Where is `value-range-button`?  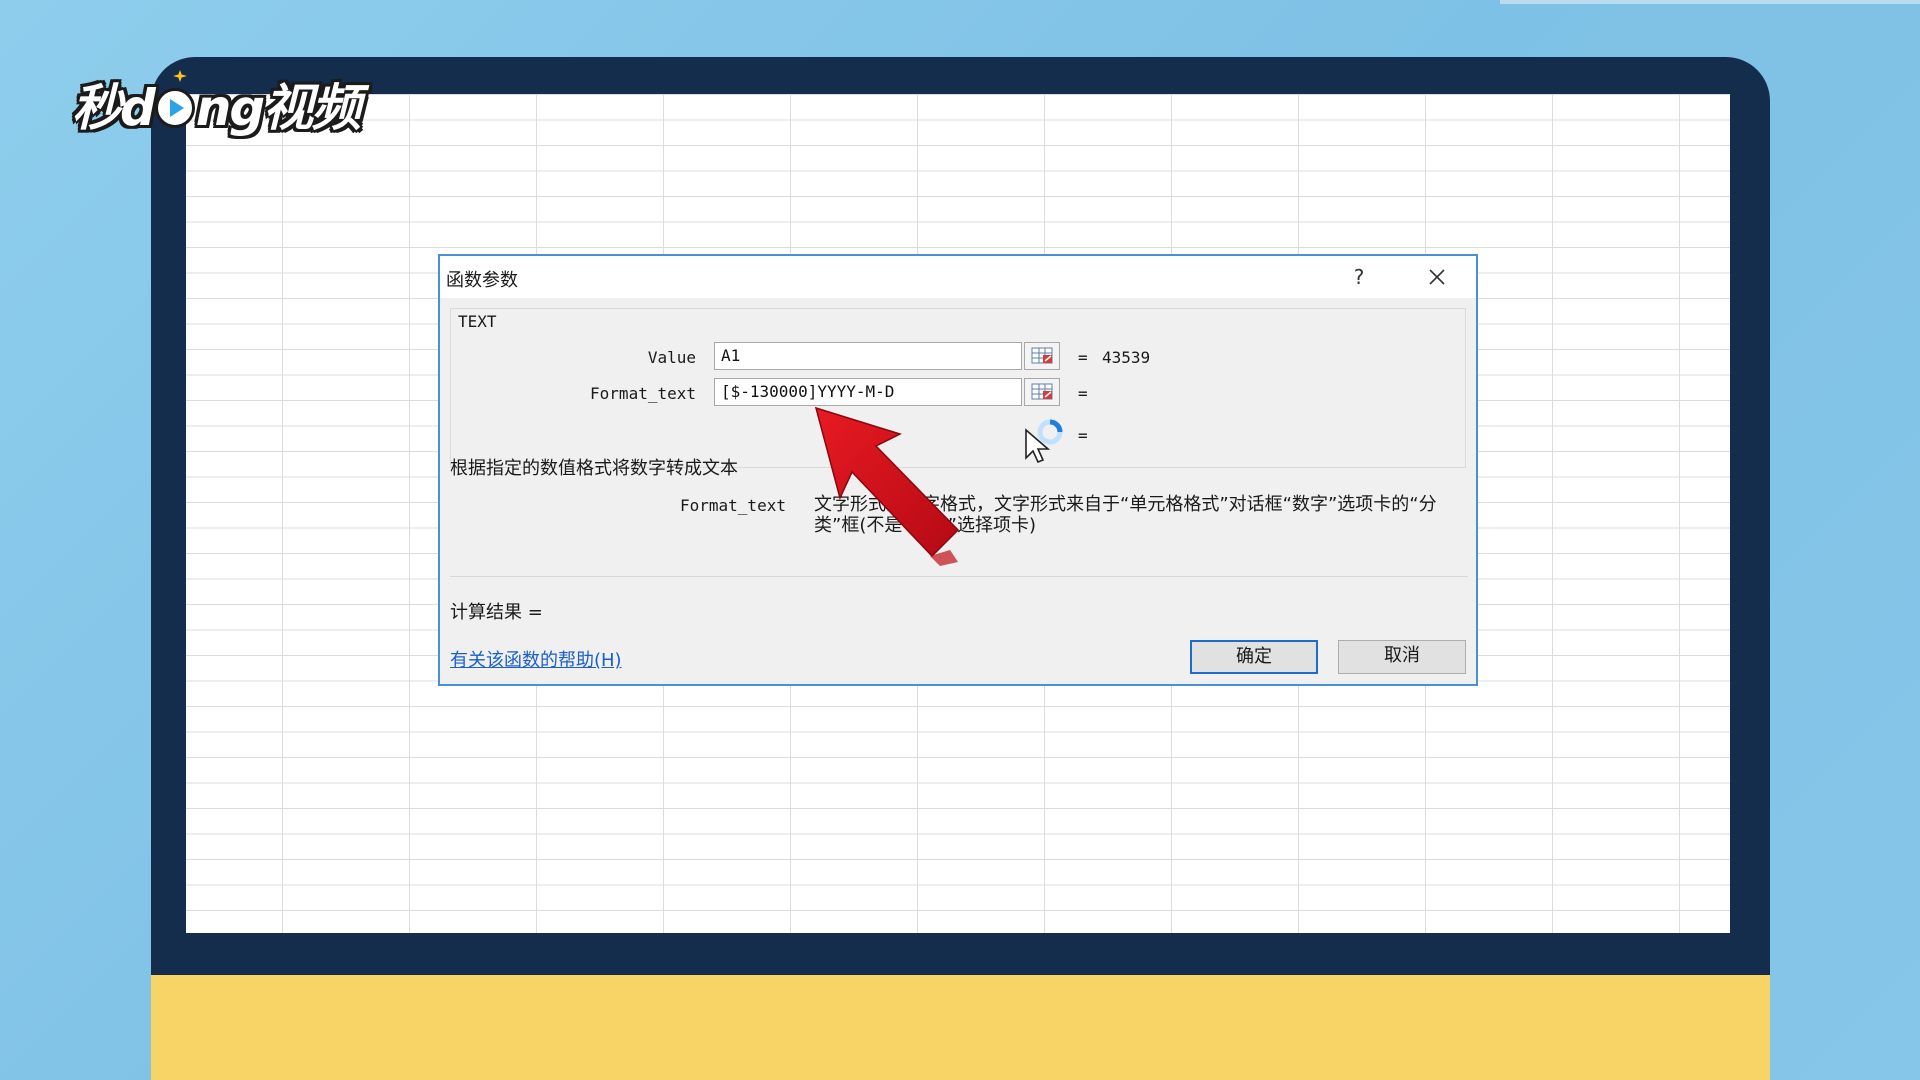
value-range-button is located at coordinates (1042, 356).